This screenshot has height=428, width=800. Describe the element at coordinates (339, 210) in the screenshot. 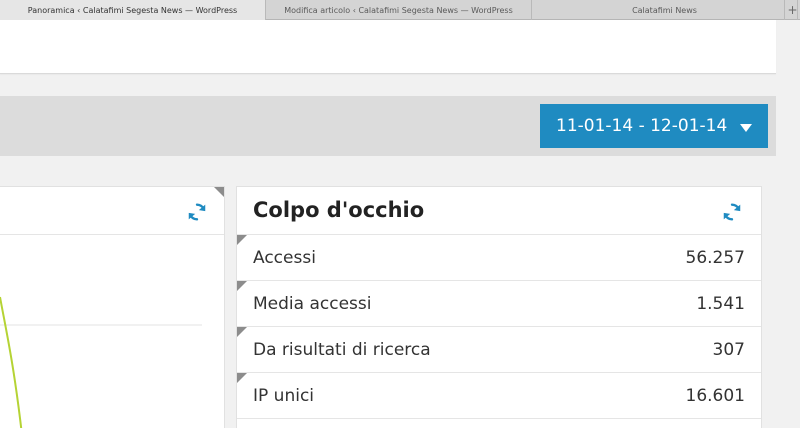

I see `widget-title: Colpo d'occhio` at that location.